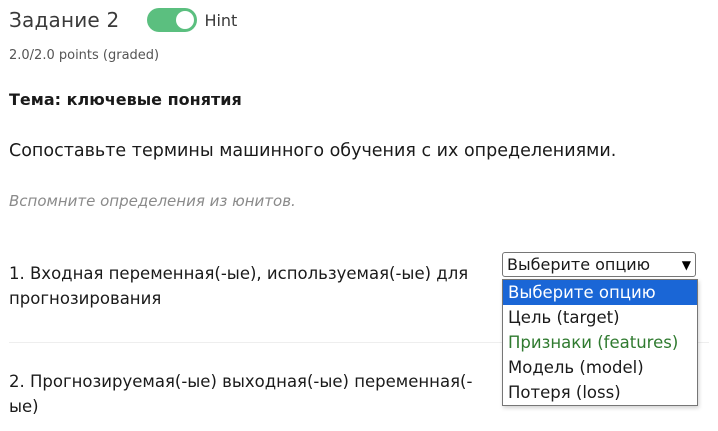 The image size is (718, 431). I want to click on answer-select-1: Выберите опцию ▼, so click(599, 264).